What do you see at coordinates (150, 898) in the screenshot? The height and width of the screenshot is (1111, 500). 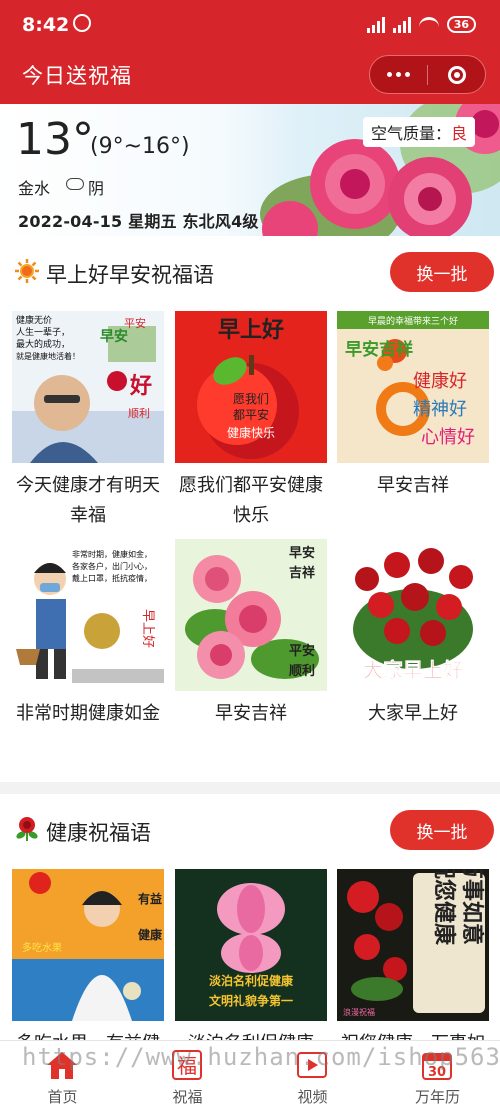 I see `art-text: 有益` at bounding box center [150, 898].